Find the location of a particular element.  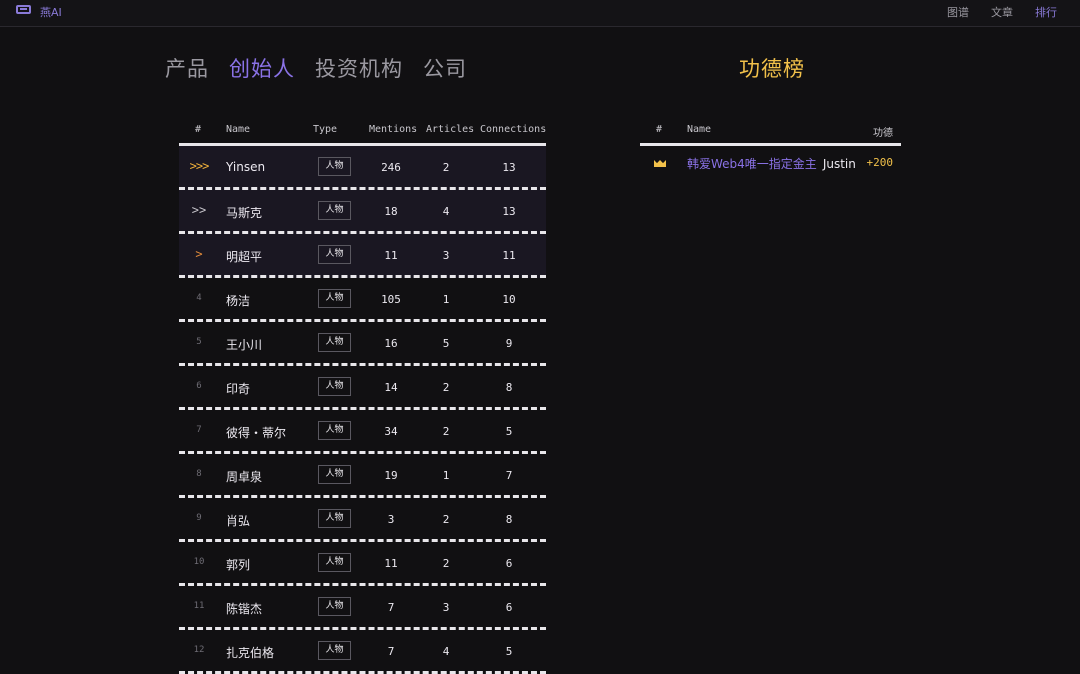

logo-icon is located at coordinates (23, 9).